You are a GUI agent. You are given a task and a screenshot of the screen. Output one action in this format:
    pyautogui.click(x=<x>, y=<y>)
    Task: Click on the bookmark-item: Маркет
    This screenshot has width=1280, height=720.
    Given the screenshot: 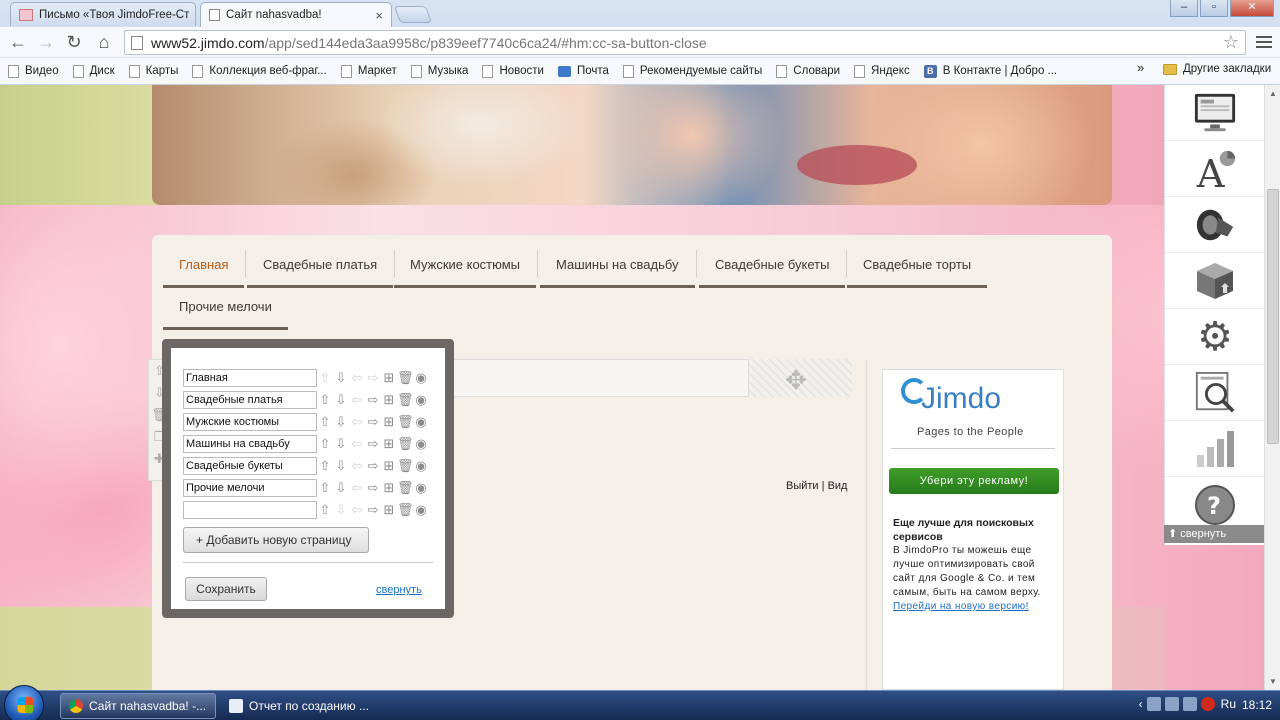 What is the action you would take?
    pyautogui.click(x=368, y=71)
    